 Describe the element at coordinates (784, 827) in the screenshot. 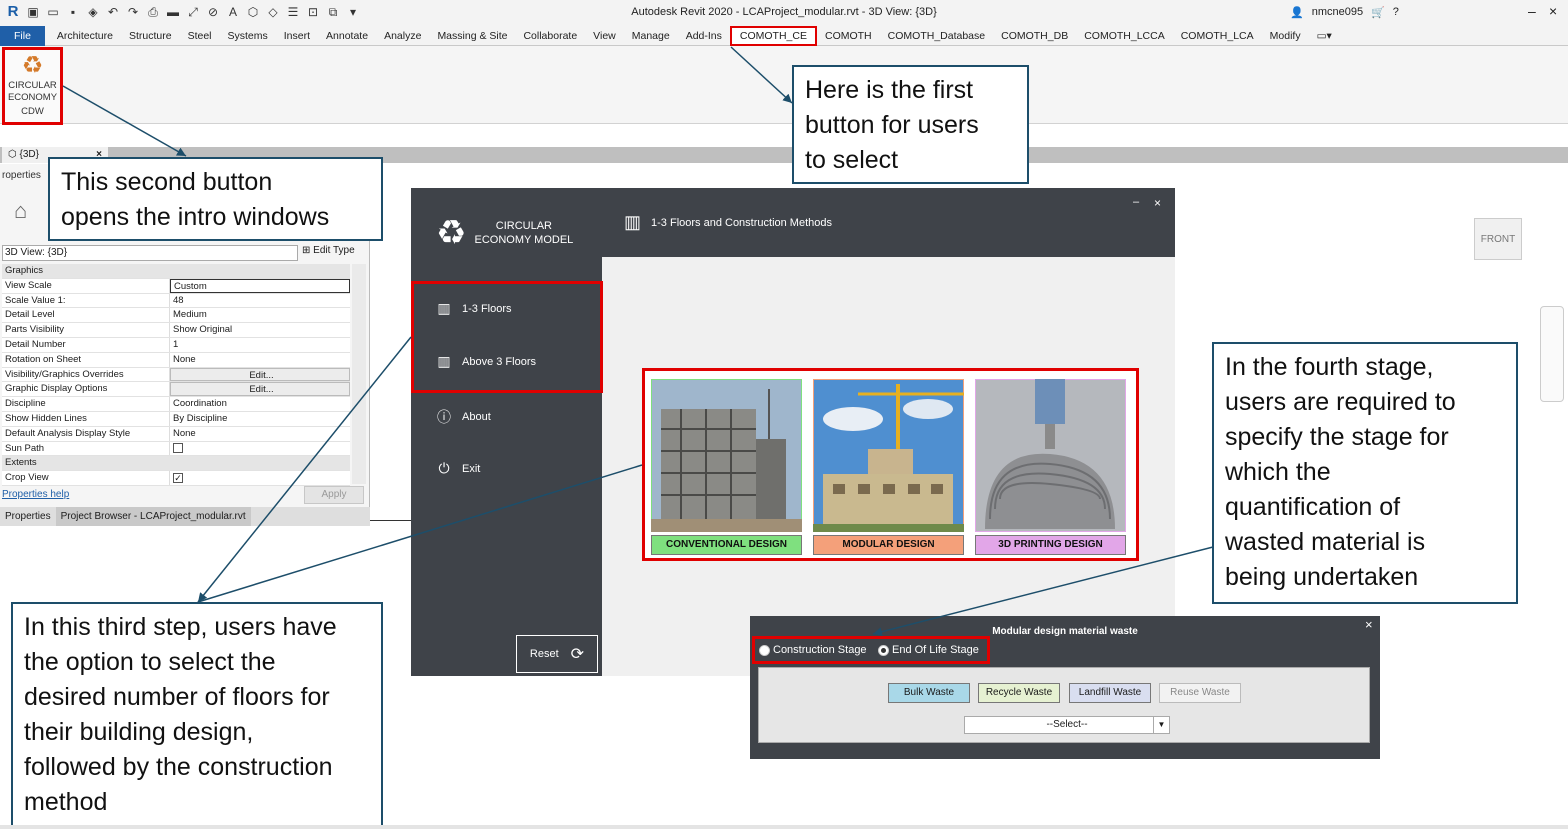

I see `status-strip` at that location.